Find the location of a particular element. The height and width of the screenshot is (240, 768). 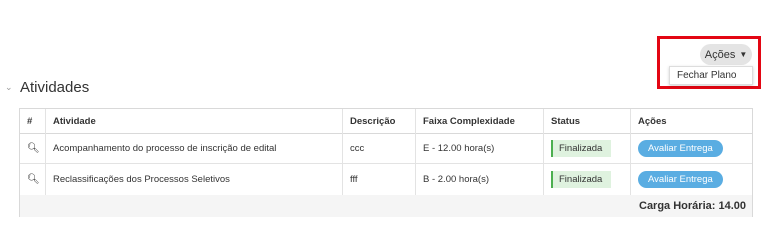

column-header: Status is located at coordinates (587, 121).